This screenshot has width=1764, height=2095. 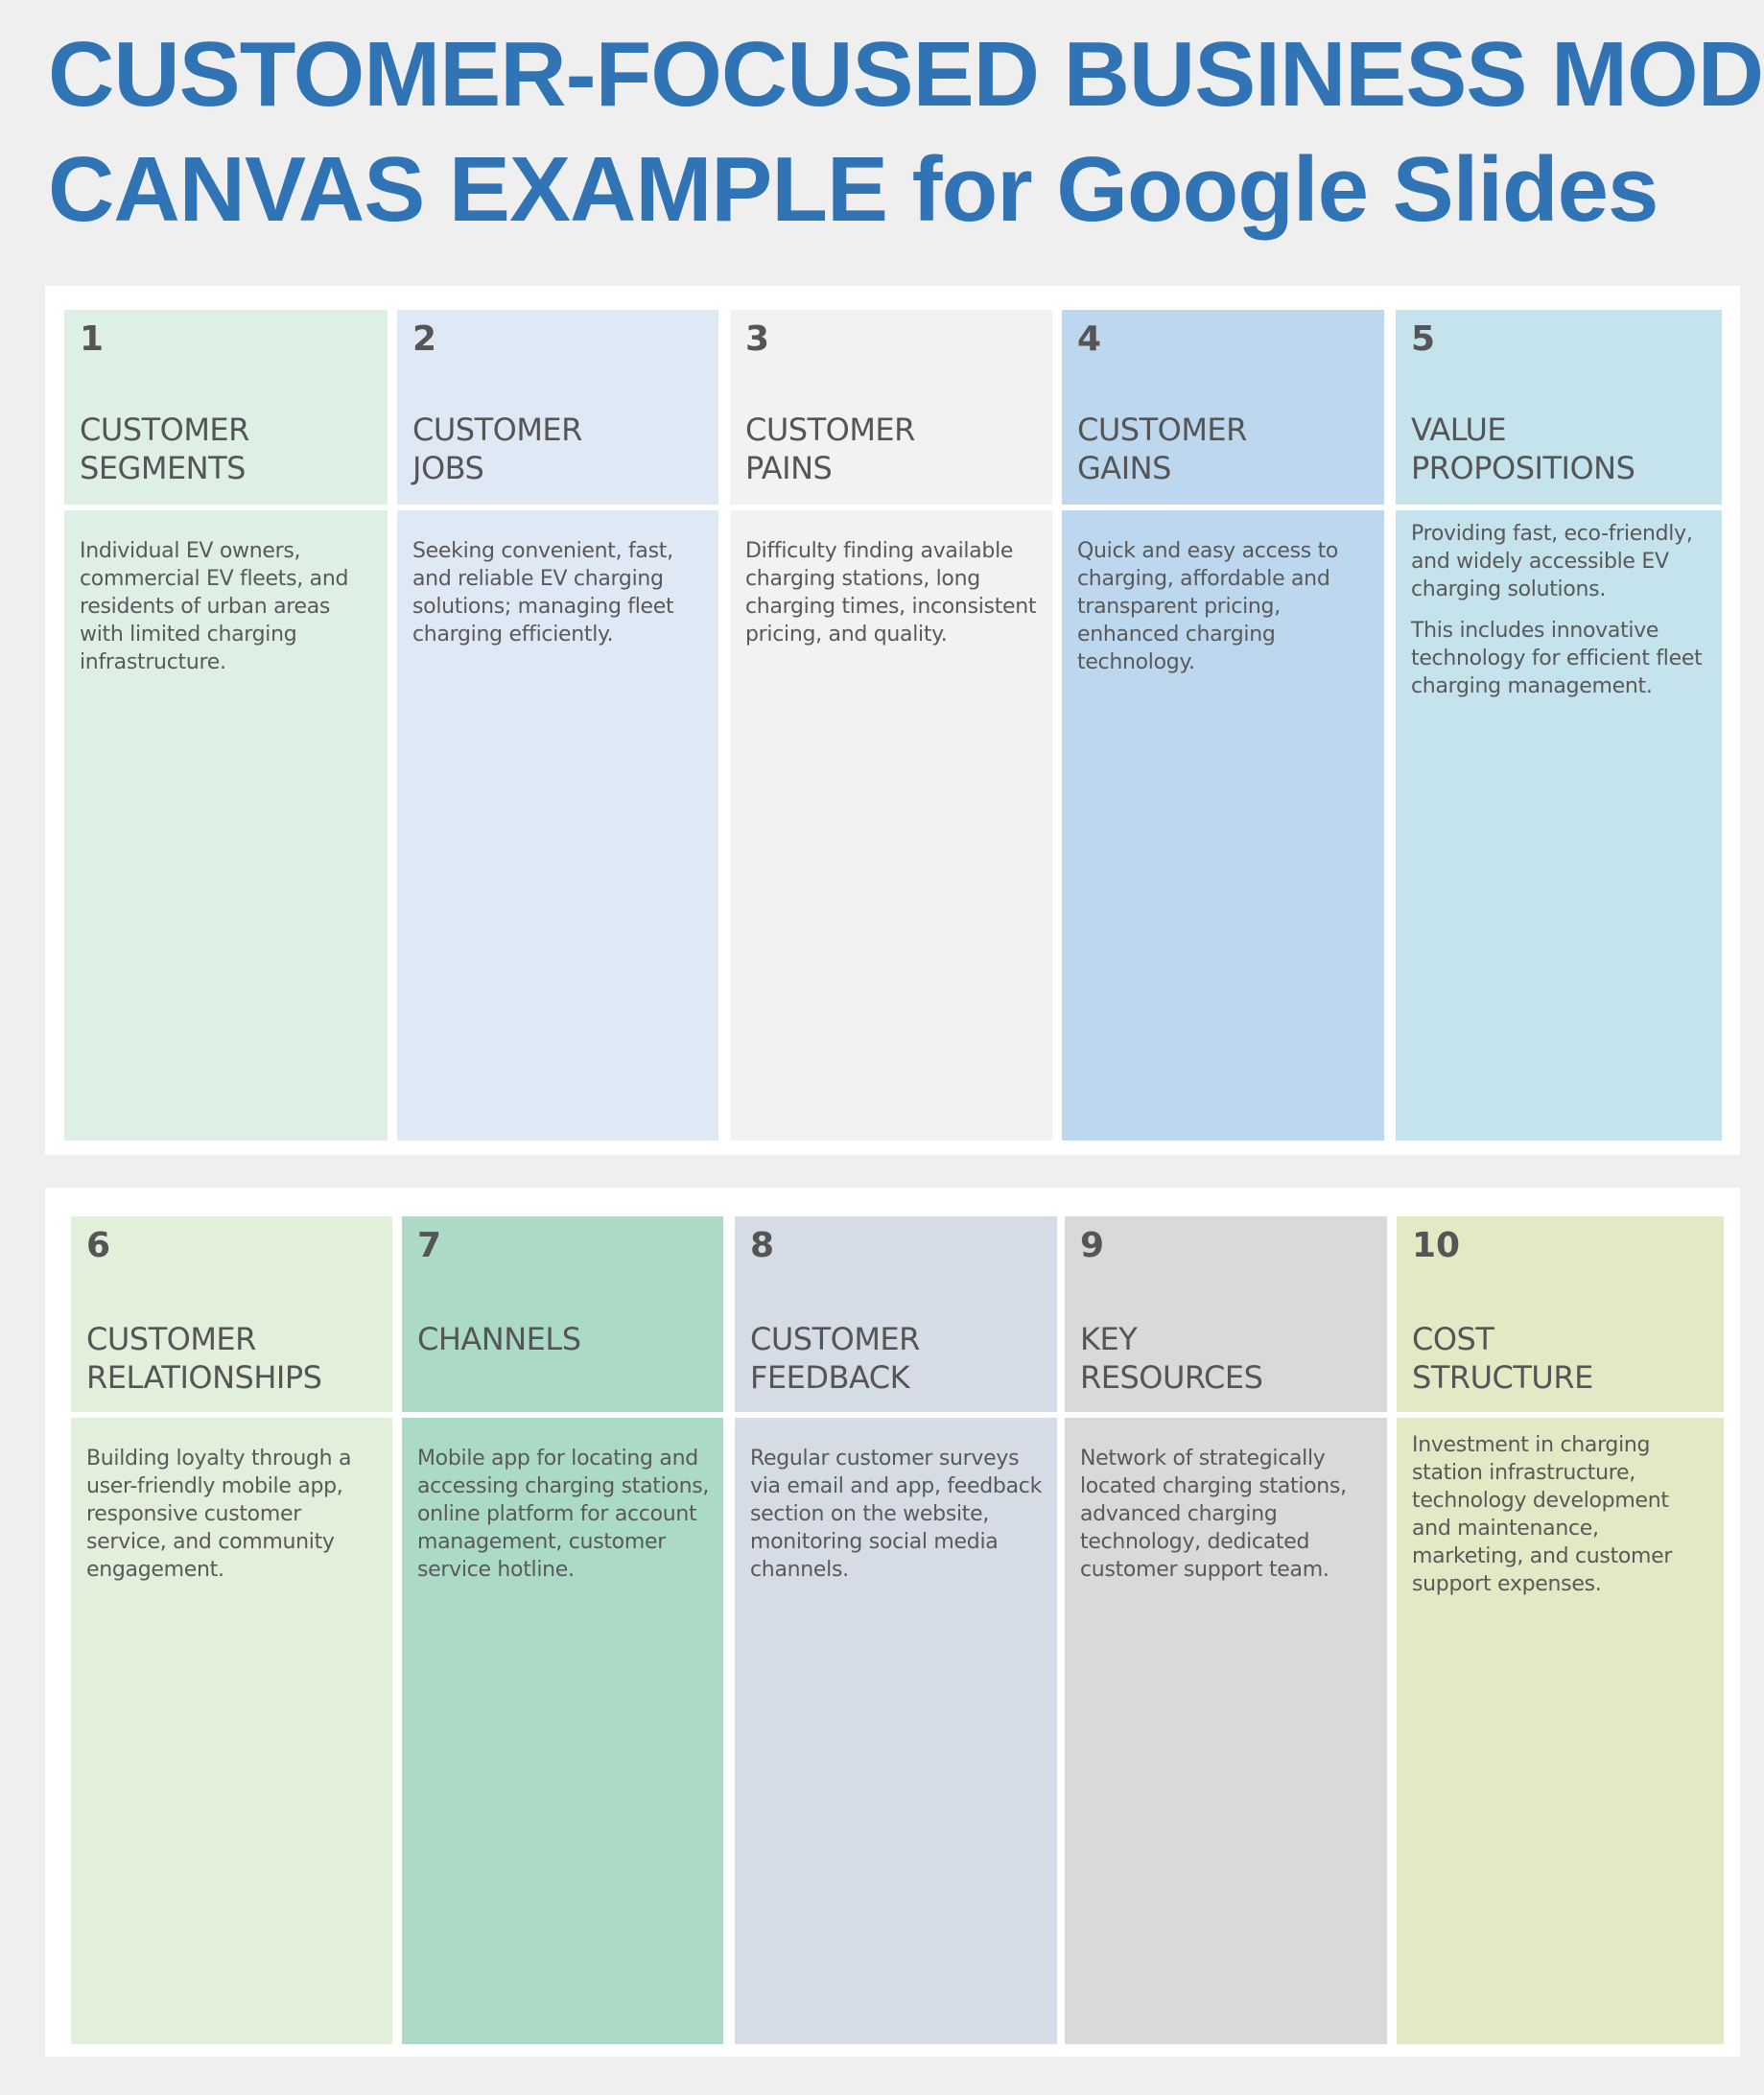 I want to click on block-header: 6 CUSTOMER RELATIONSHIPS, so click(x=232, y=1314).